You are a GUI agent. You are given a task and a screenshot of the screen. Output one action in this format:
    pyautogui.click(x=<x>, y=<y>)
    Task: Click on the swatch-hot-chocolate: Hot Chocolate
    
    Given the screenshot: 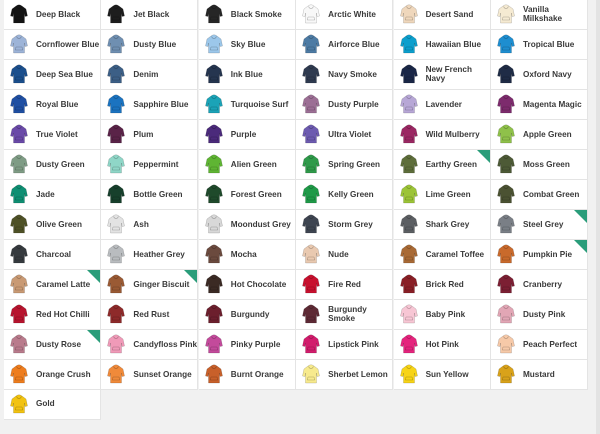 What is the action you would take?
    pyautogui.click(x=247, y=284)
    